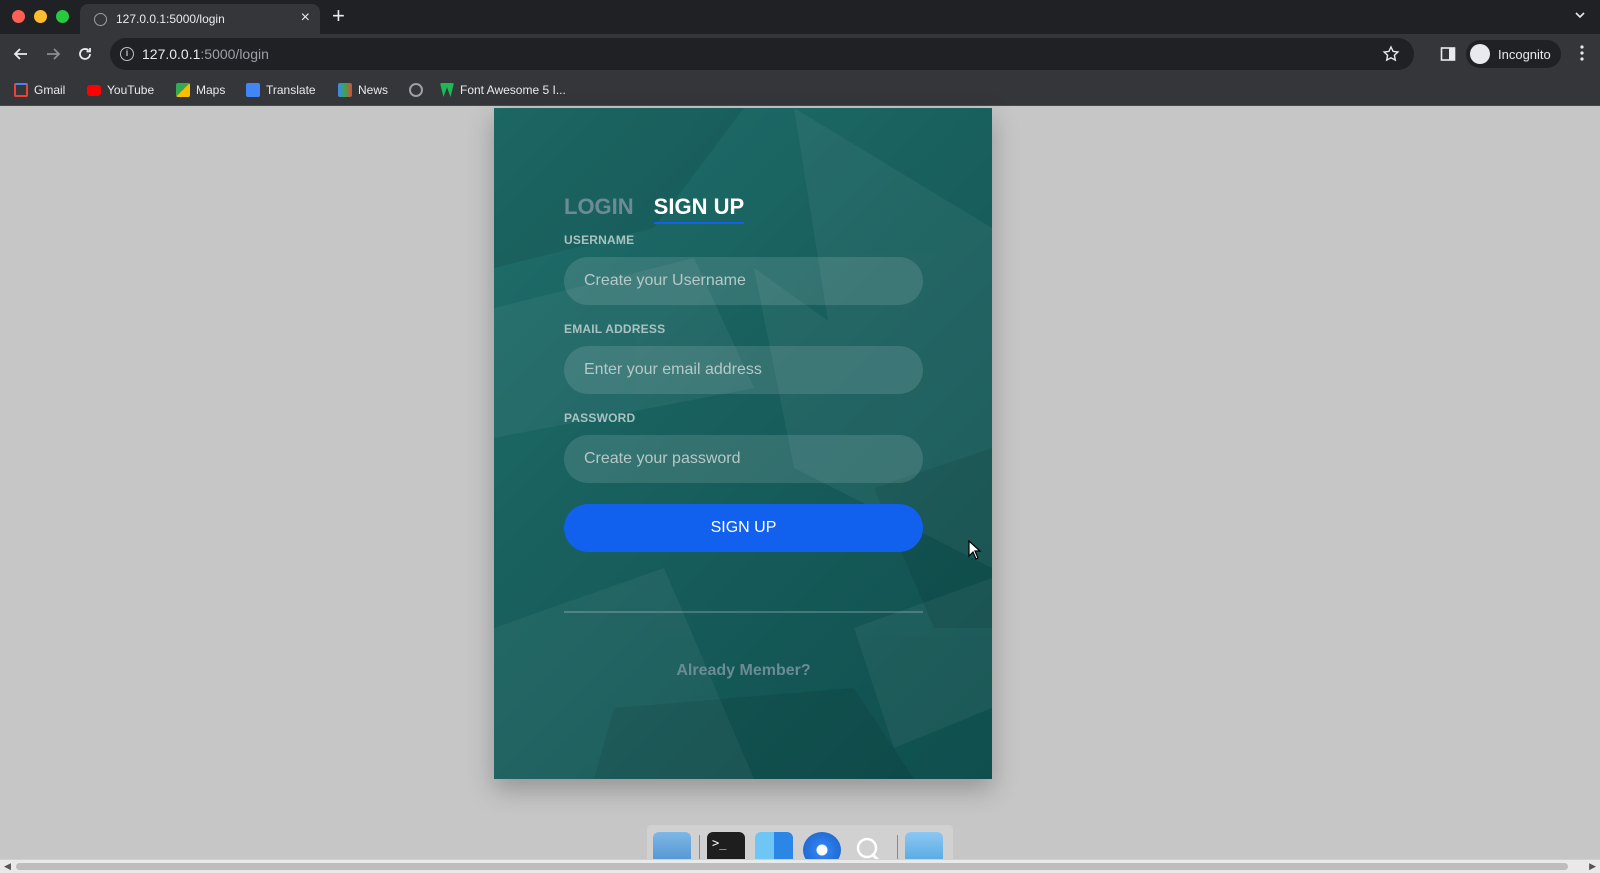 This screenshot has height=873, width=1600. Describe the element at coordinates (345, 90) in the screenshot. I see `news-icon` at that location.